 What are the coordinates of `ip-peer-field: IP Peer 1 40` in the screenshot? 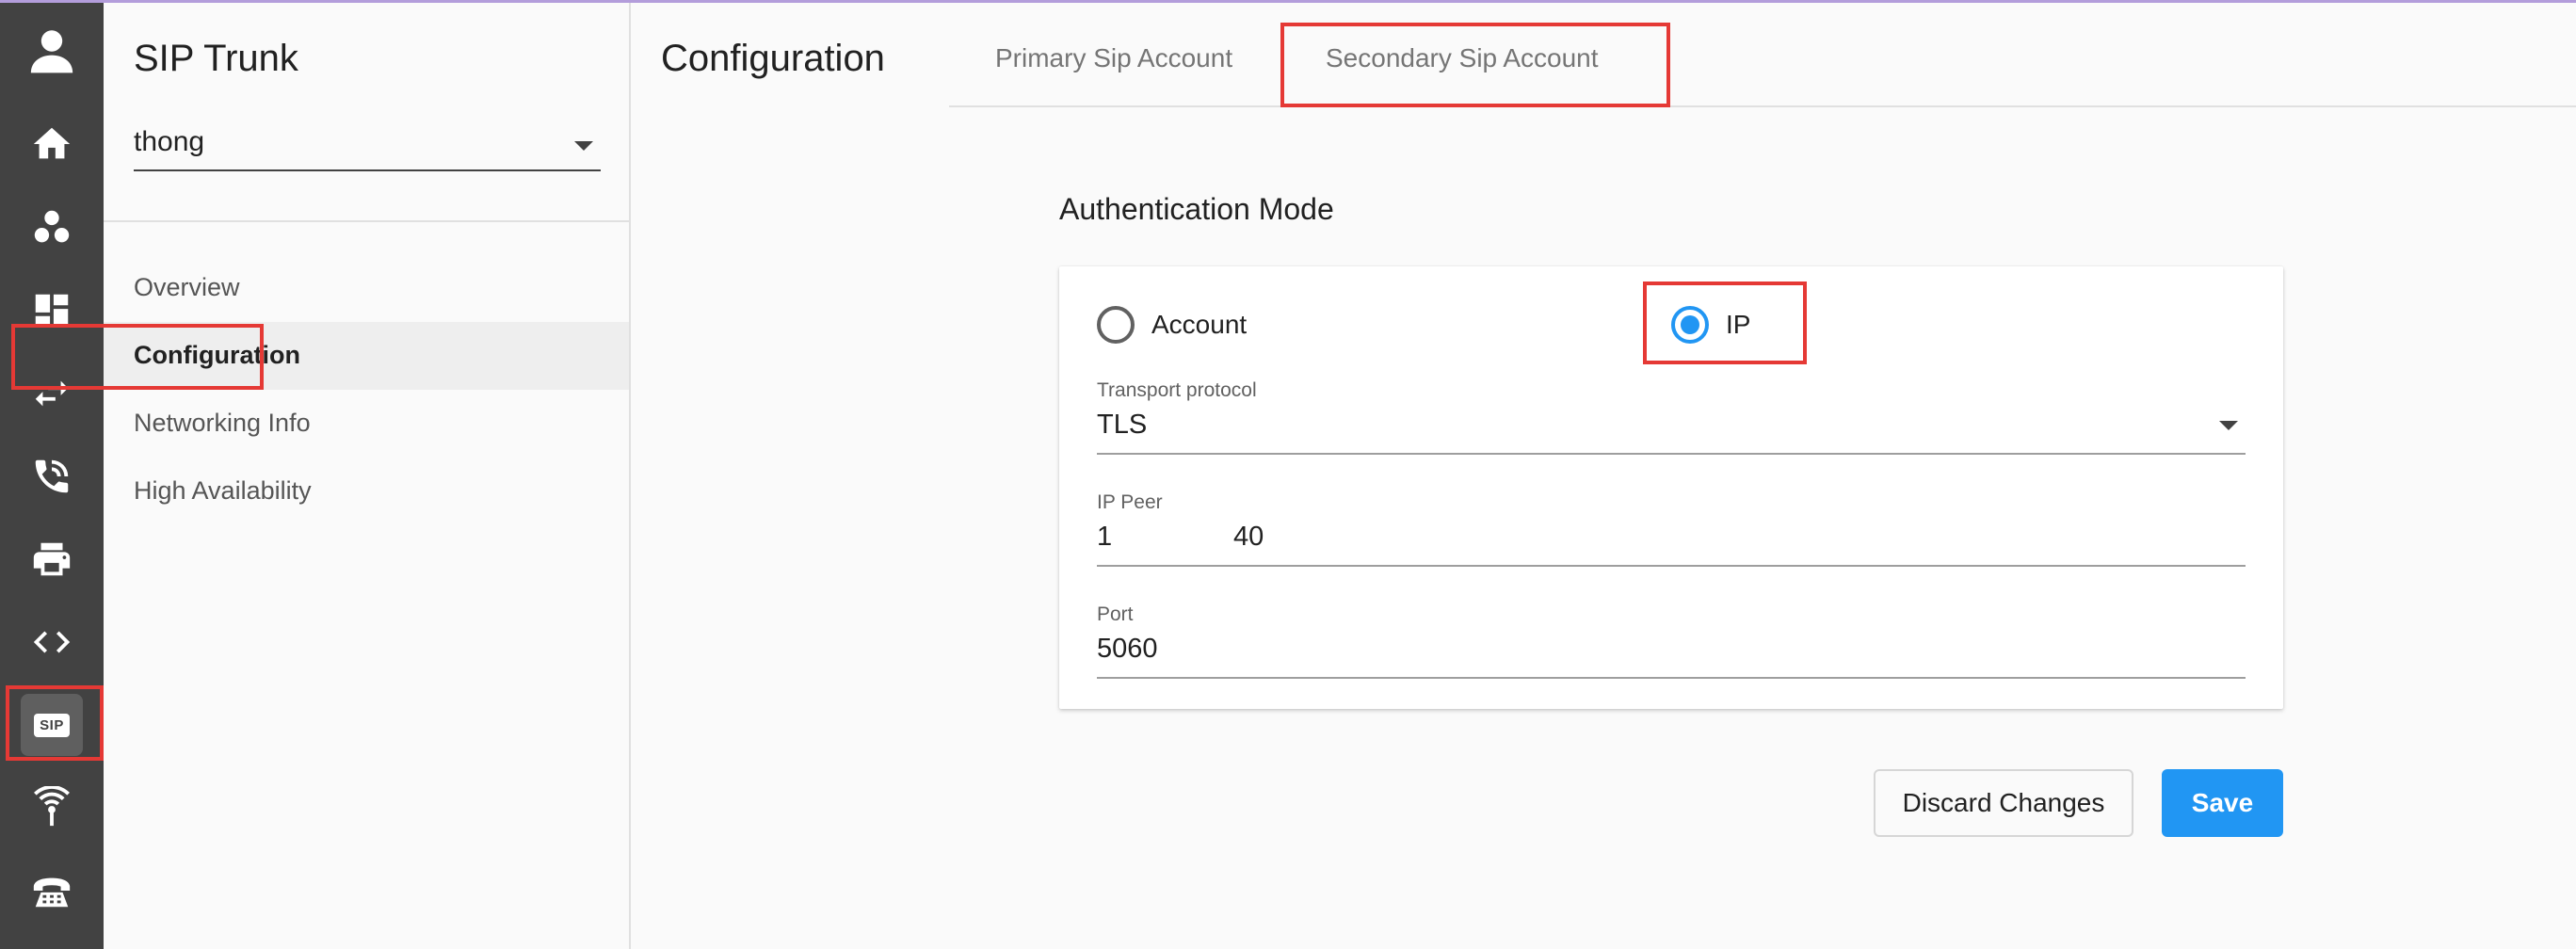 It's located at (1671, 529).